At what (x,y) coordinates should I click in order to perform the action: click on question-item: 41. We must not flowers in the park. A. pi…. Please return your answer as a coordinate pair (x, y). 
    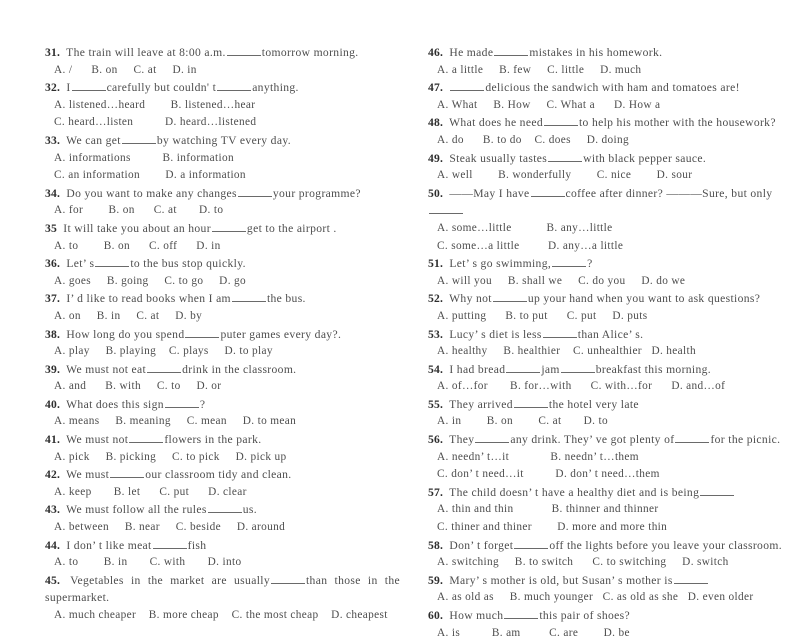
    Looking at the image, I should click on (222, 448).